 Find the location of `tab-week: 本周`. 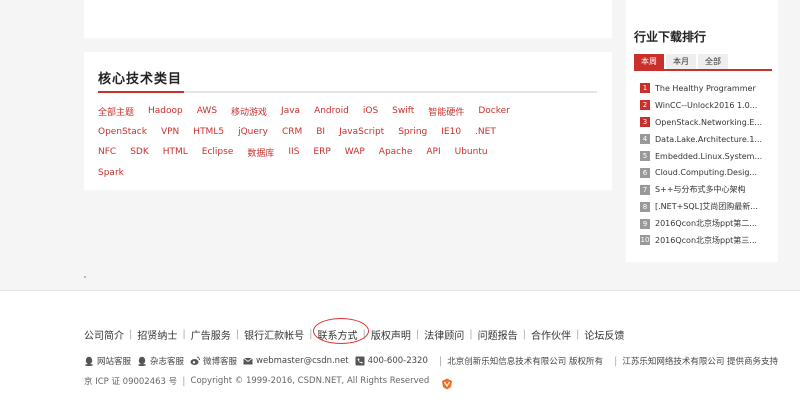

tab-week: 本周 is located at coordinates (649, 61).